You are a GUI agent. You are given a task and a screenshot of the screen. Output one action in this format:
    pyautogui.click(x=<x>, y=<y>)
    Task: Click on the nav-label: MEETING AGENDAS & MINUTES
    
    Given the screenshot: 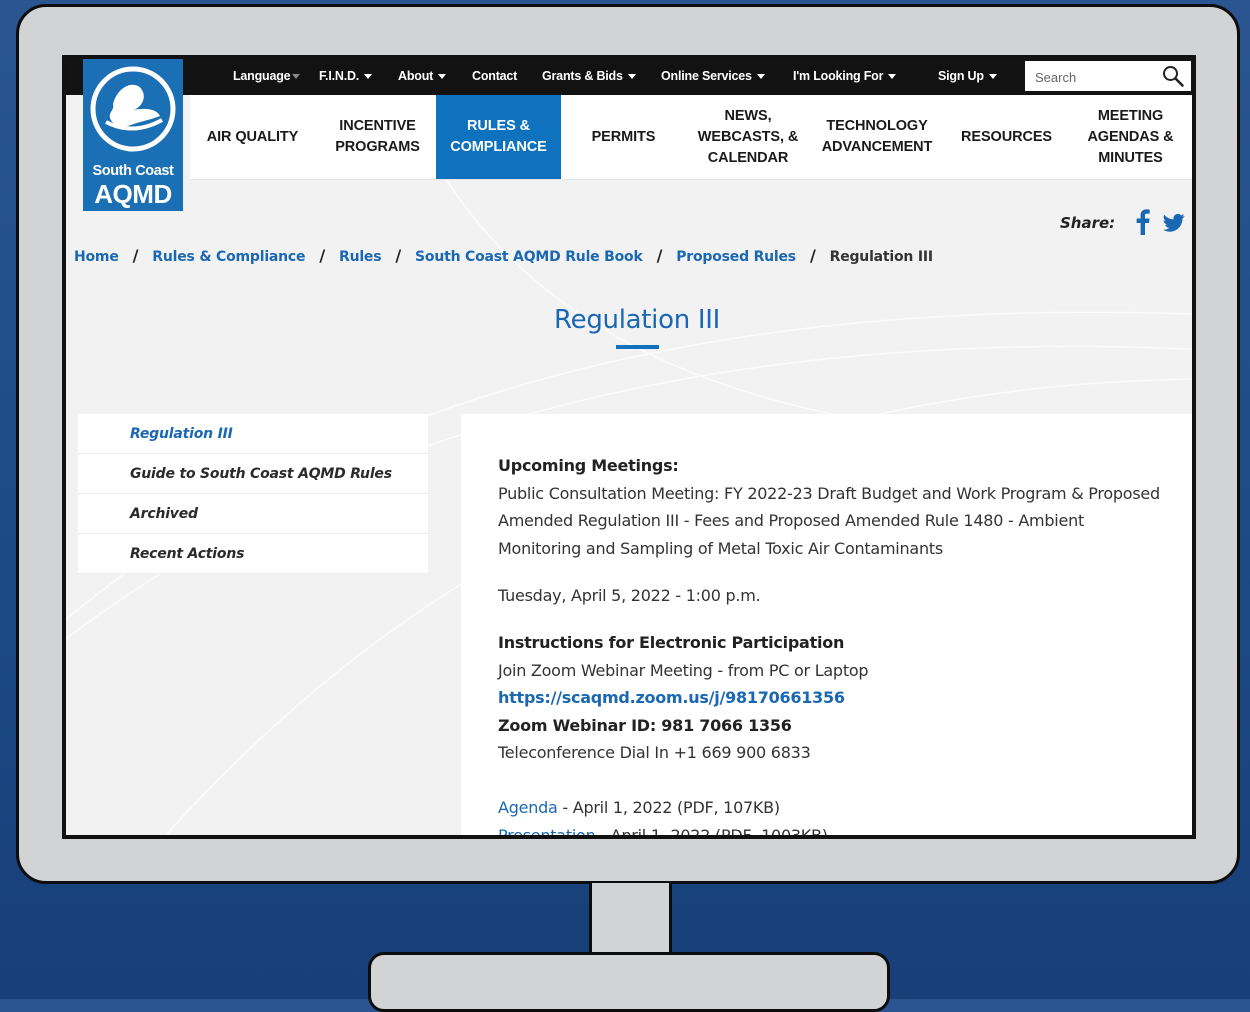 What is the action you would take?
    pyautogui.click(x=1130, y=136)
    